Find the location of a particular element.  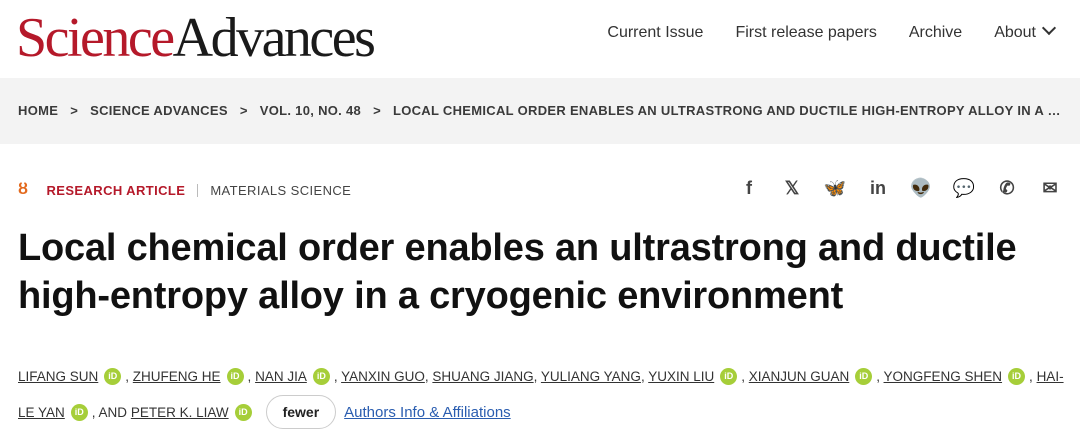

author-name: SHUANG JIANG is located at coordinates (482, 376).